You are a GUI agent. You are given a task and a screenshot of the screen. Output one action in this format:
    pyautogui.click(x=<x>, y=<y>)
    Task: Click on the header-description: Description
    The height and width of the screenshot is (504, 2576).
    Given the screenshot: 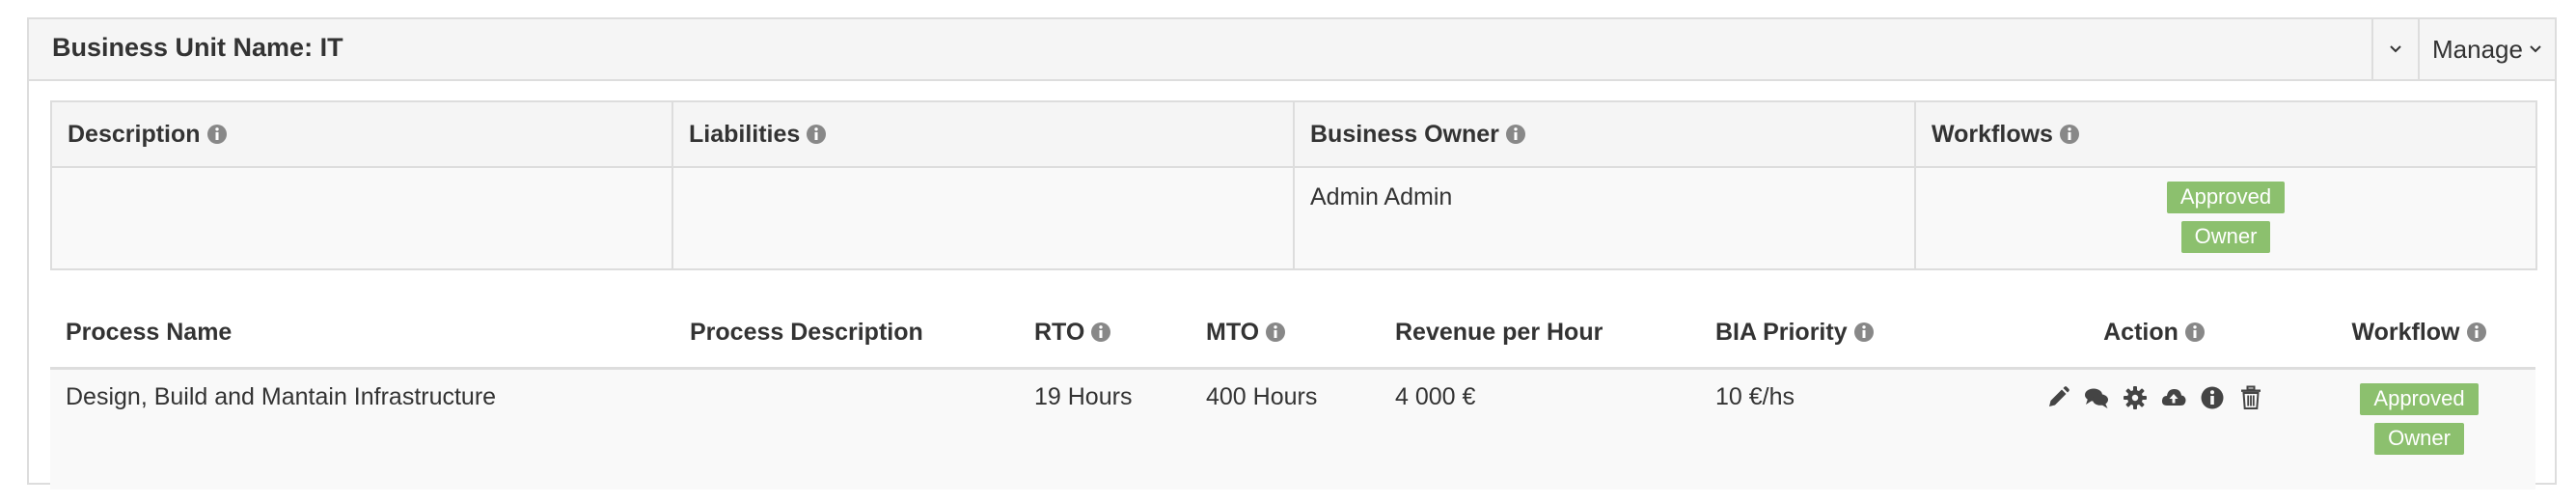 What is the action you would take?
    pyautogui.click(x=361, y=134)
    